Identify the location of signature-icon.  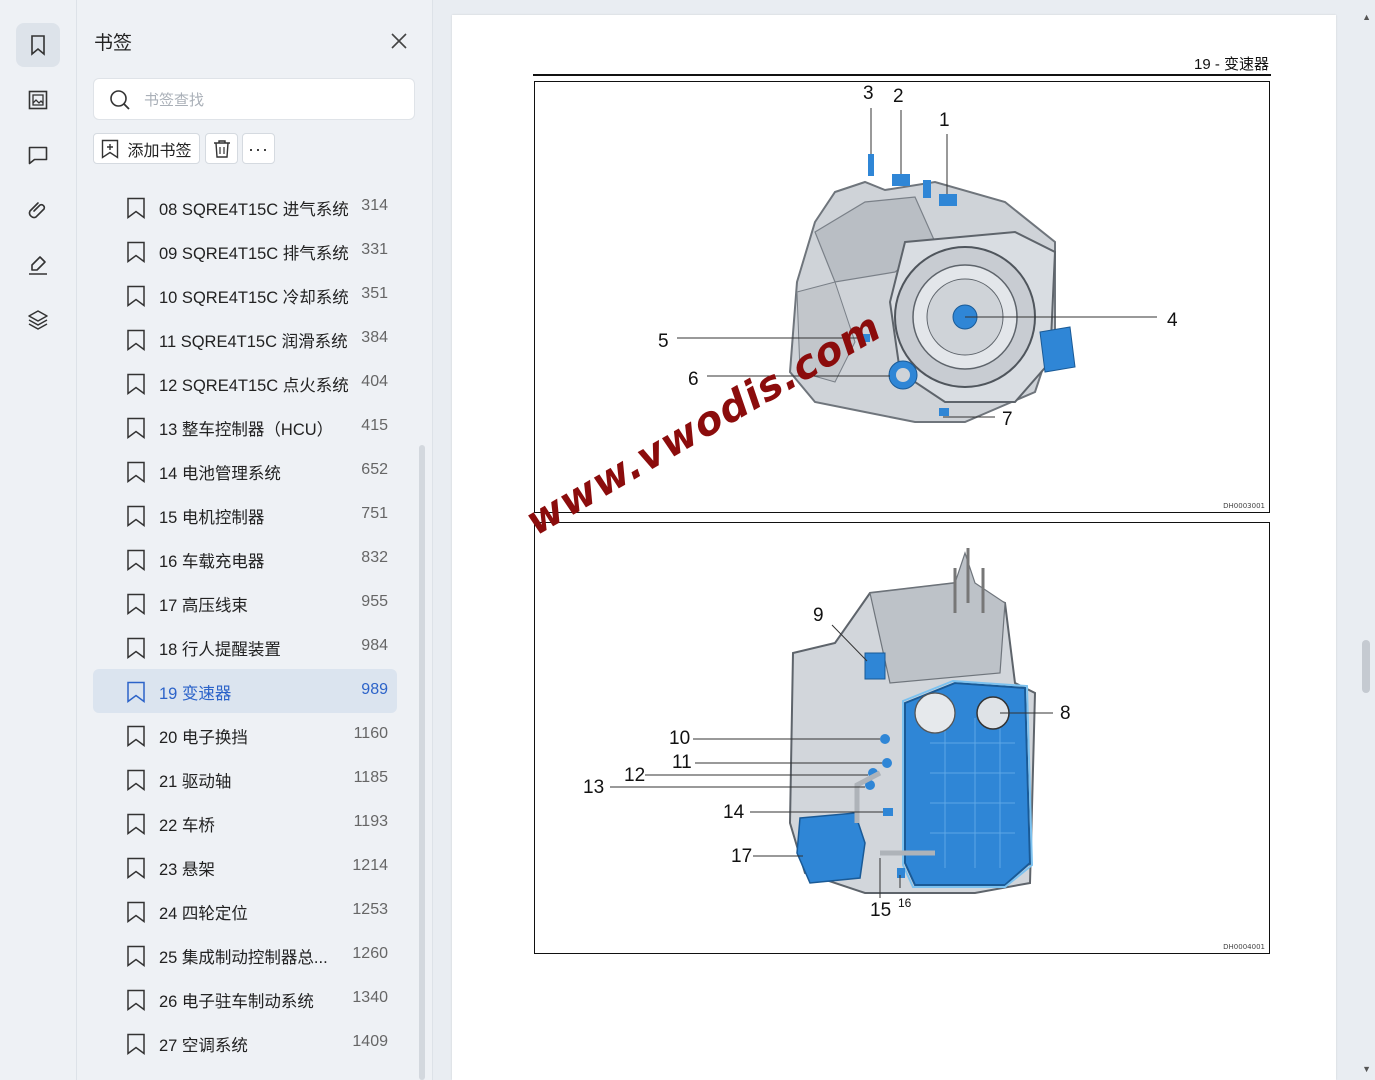
(38, 265).